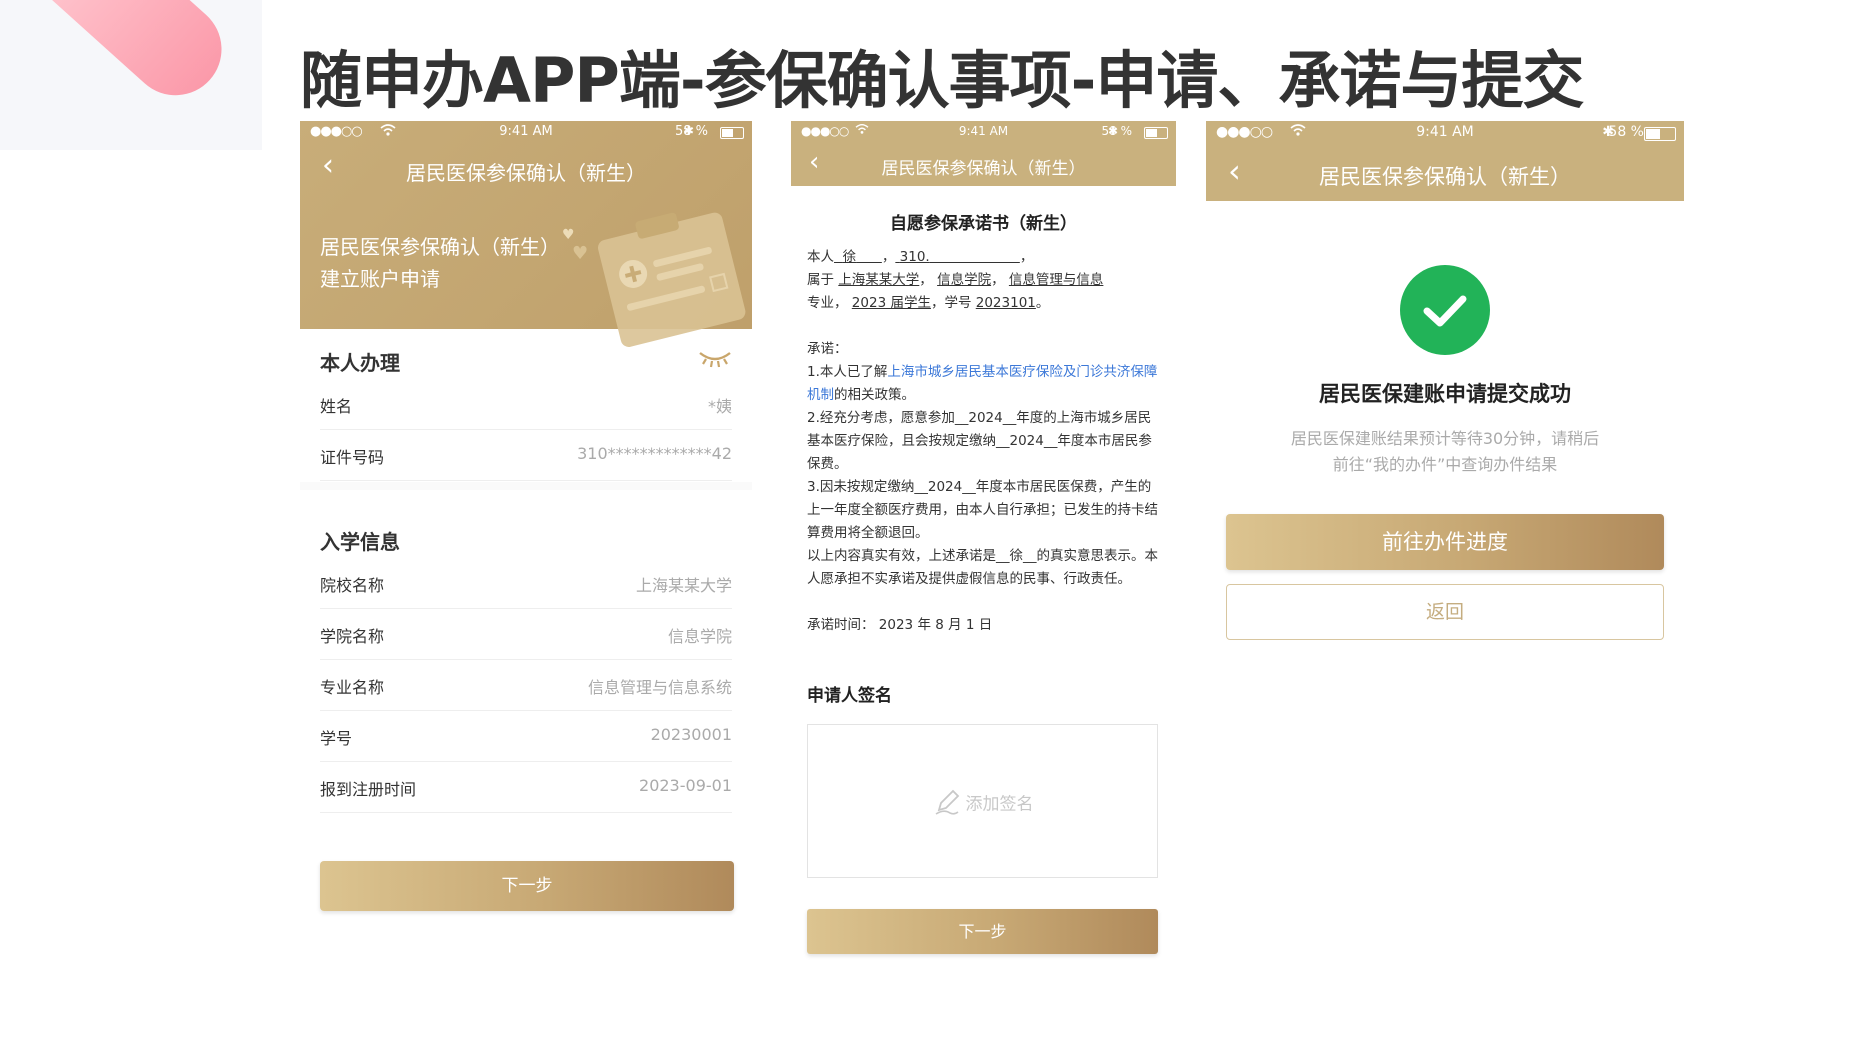 This screenshot has width=1860, height=1044. I want to click on eye-closed-icon, so click(715, 361).